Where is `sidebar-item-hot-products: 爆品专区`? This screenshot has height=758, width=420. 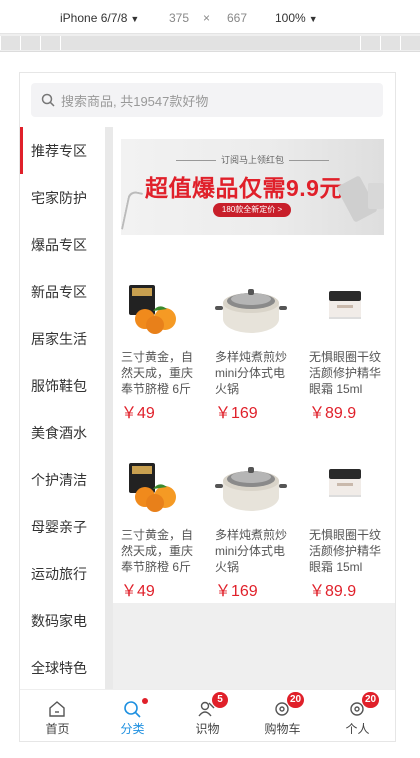 sidebar-item-hot-products: 爆品专区 is located at coordinates (62, 244).